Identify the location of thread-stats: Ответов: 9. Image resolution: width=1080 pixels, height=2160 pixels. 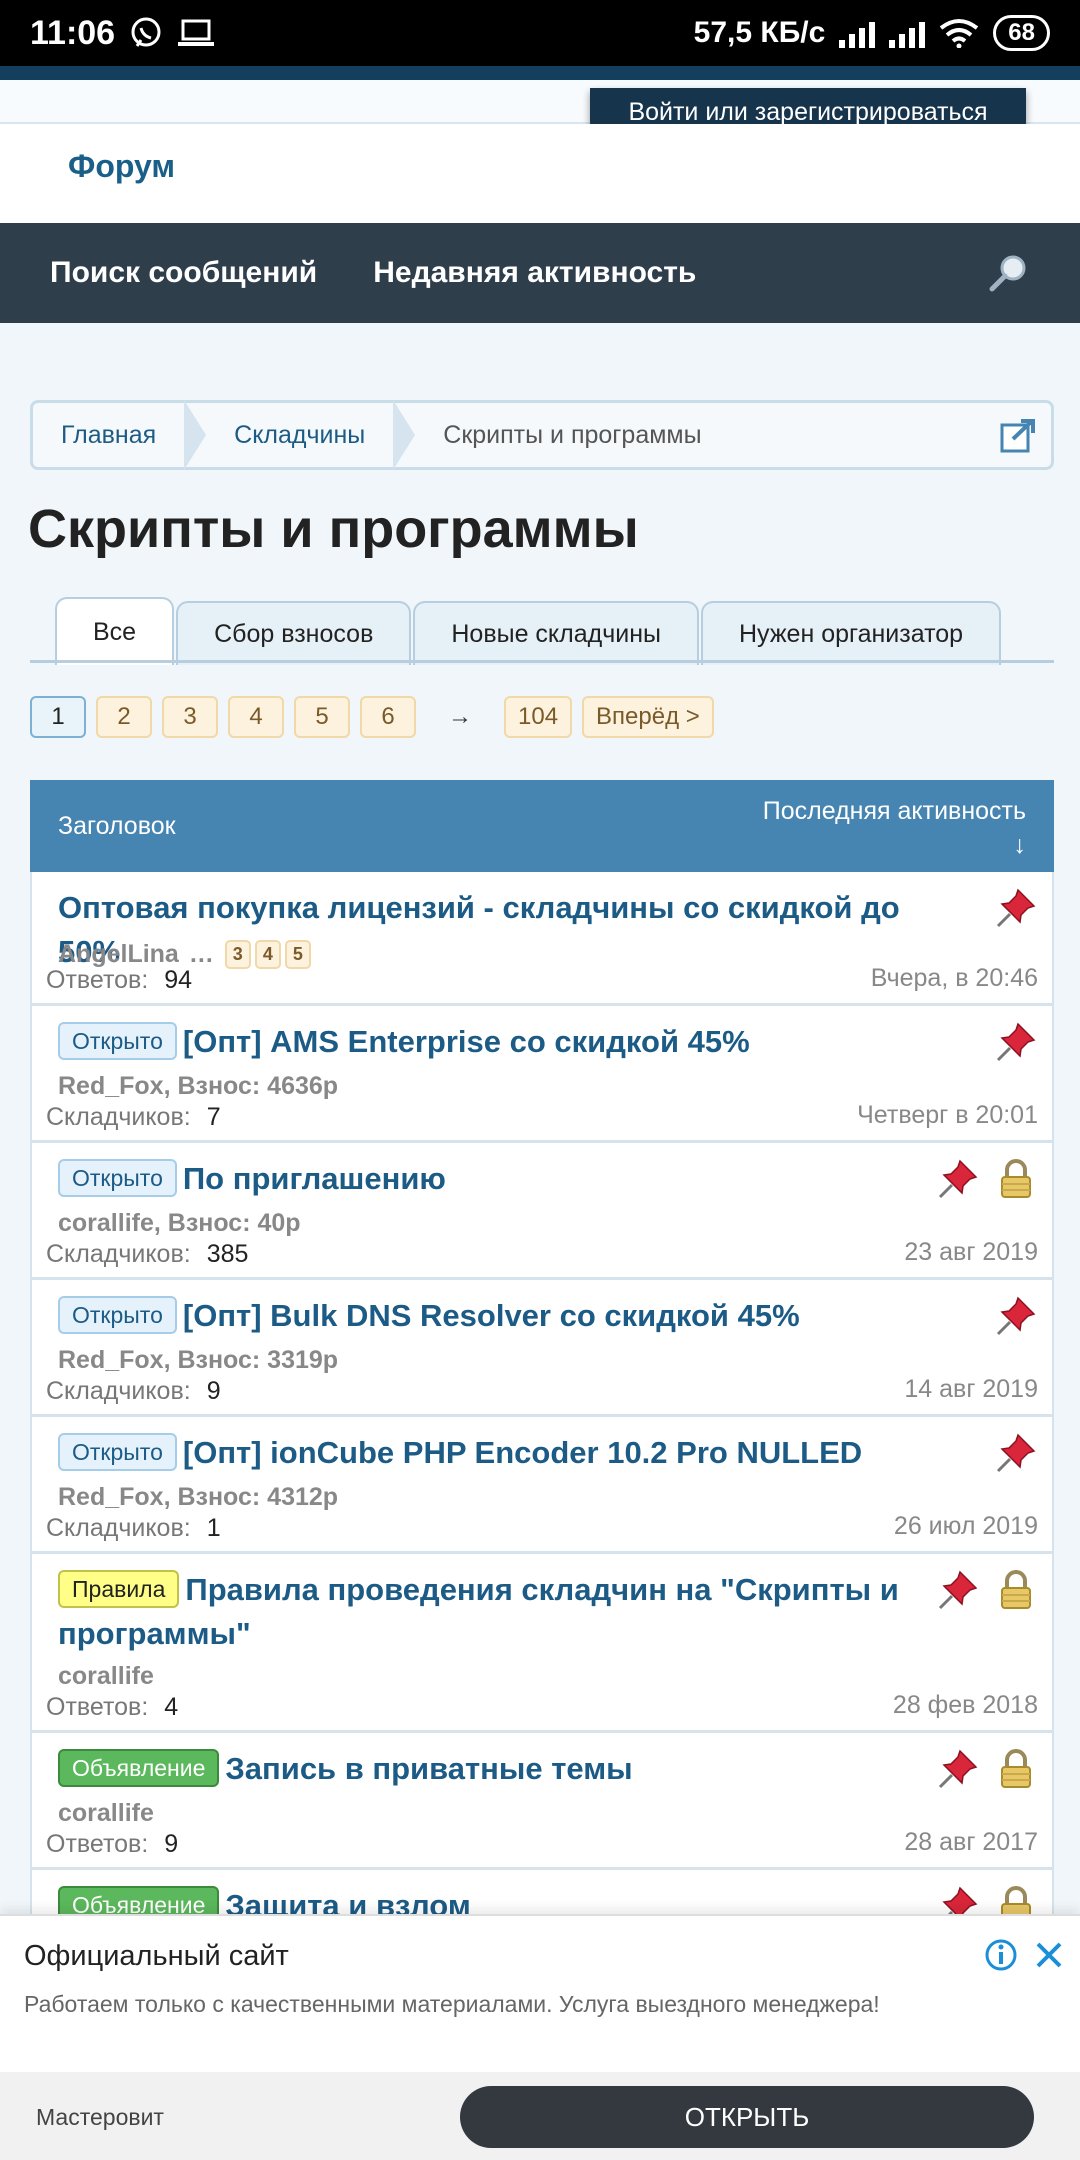
(112, 1844).